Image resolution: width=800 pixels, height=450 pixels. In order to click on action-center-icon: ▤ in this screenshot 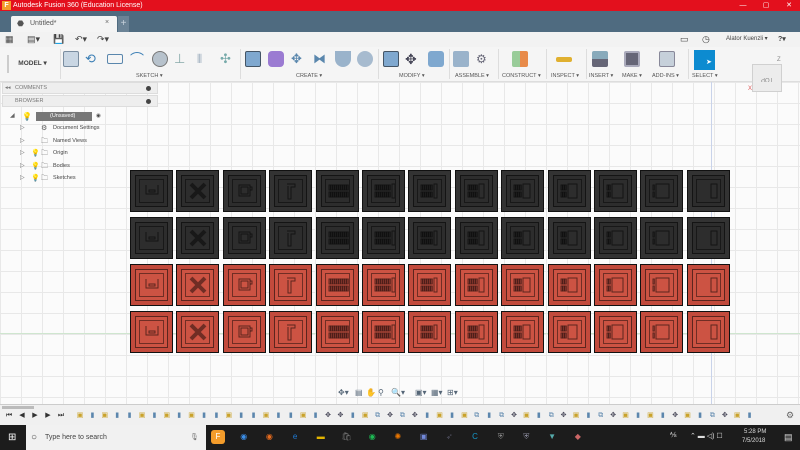, I will do `click(788, 437)`.